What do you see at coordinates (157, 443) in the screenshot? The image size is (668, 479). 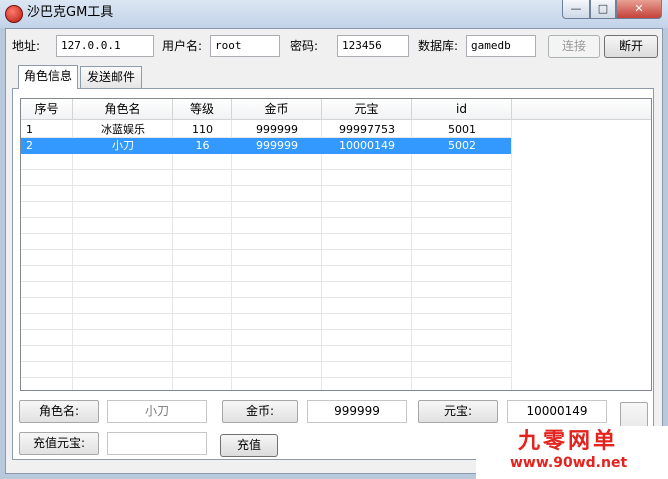 I see `recharge-input` at bounding box center [157, 443].